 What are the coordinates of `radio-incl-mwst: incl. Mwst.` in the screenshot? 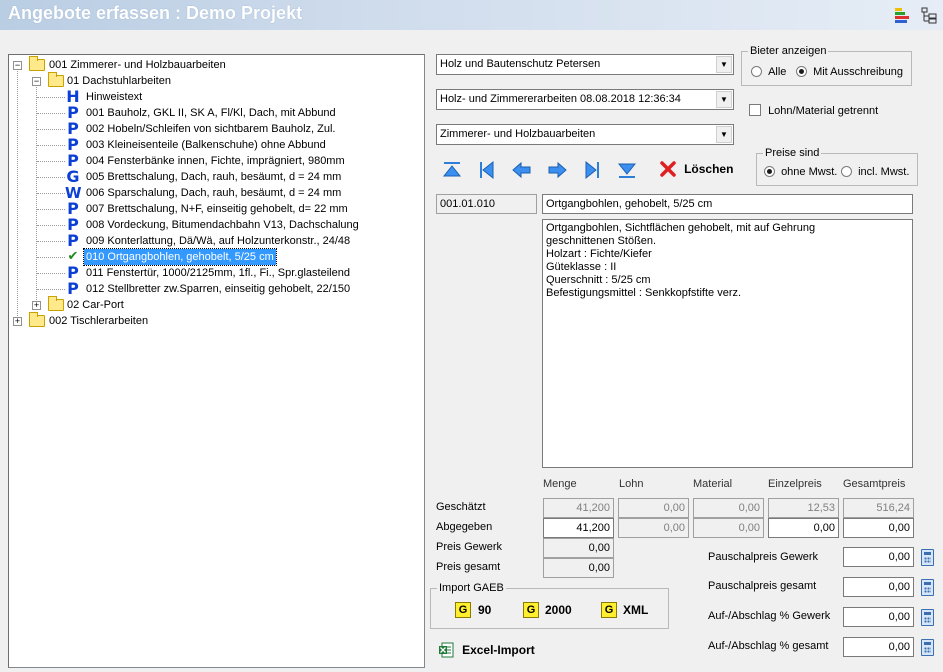 It's located at (875, 172).